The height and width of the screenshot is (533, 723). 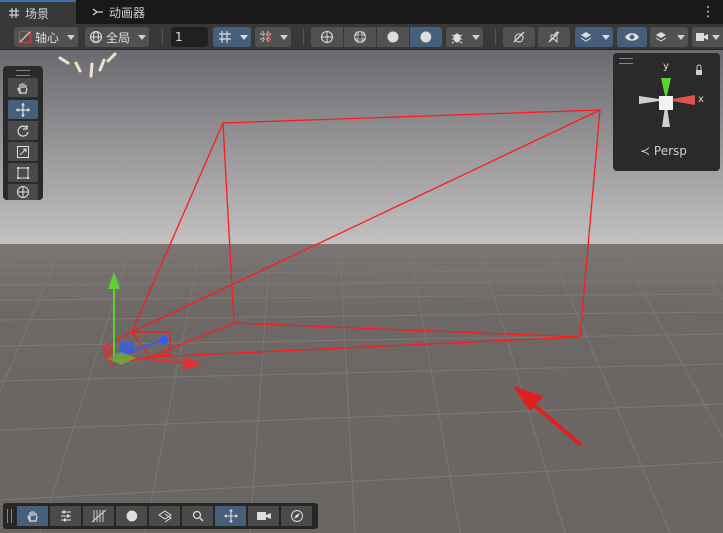 I want to click on scene-toolbar: 轴心 全局, so click(x=361, y=37).